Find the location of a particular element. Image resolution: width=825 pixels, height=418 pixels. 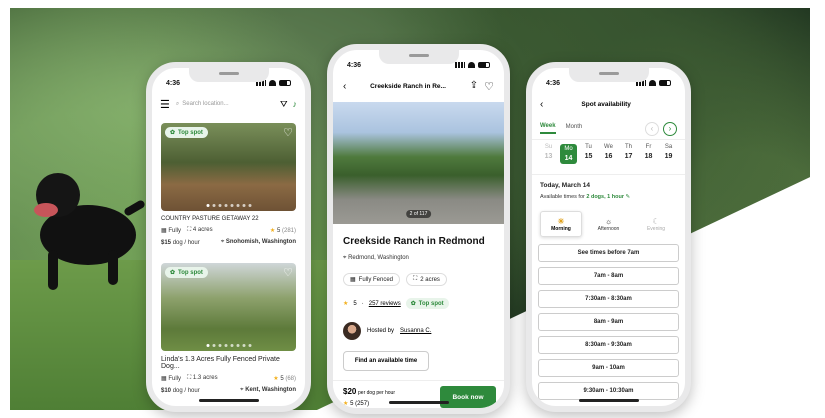

sun-icon: ☼ is located at coordinates (608, 221).